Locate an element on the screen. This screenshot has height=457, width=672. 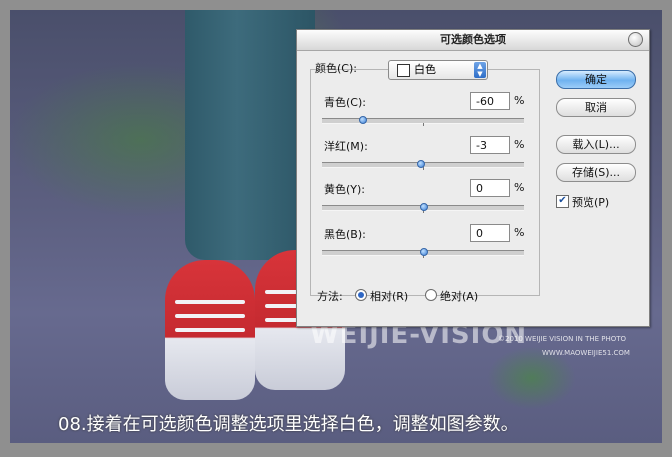
relative-label: 相对(R) is located at coordinates (389, 296).